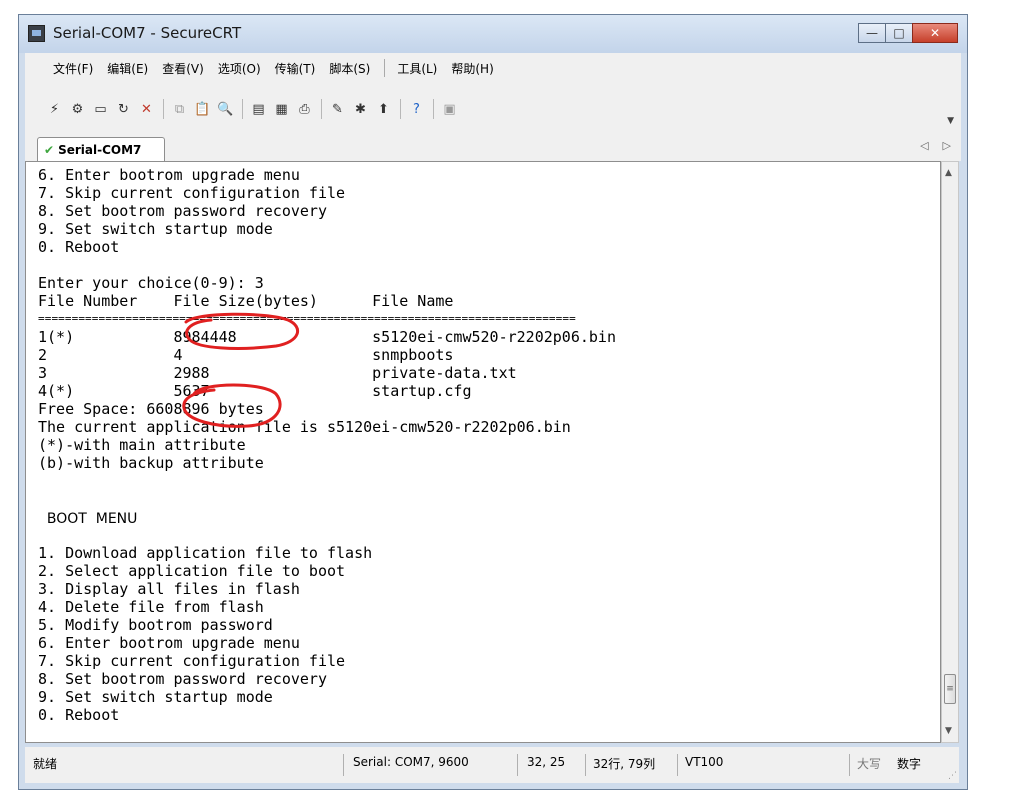 This screenshot has height=805, width=1035. Describe the element at coordinates (179, 109) in the screenshot. I see `copy-icon: ⧉` at that location.